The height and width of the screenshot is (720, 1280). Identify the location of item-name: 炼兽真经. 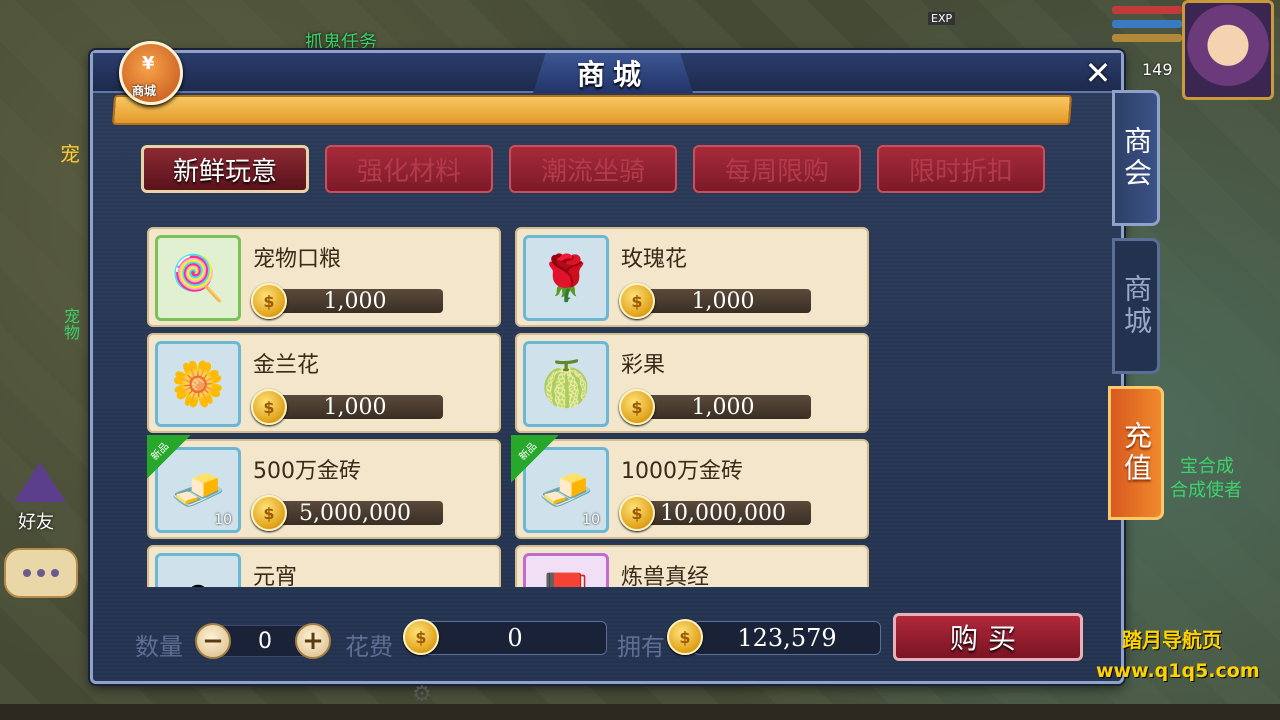
(665, 576).